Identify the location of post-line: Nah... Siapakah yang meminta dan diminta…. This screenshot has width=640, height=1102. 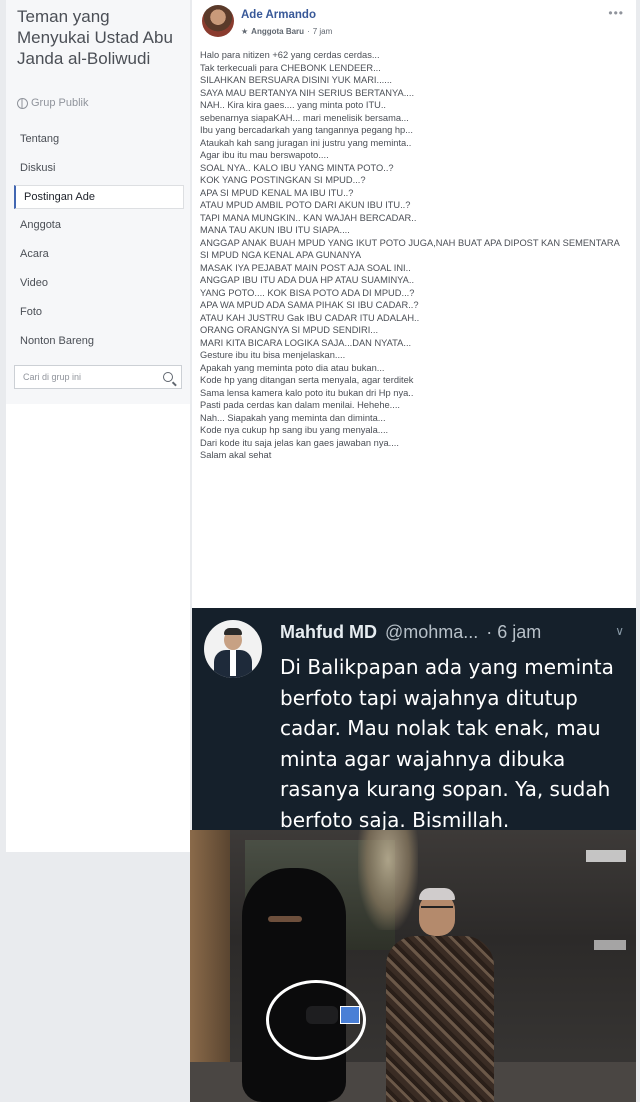
(293, 417).